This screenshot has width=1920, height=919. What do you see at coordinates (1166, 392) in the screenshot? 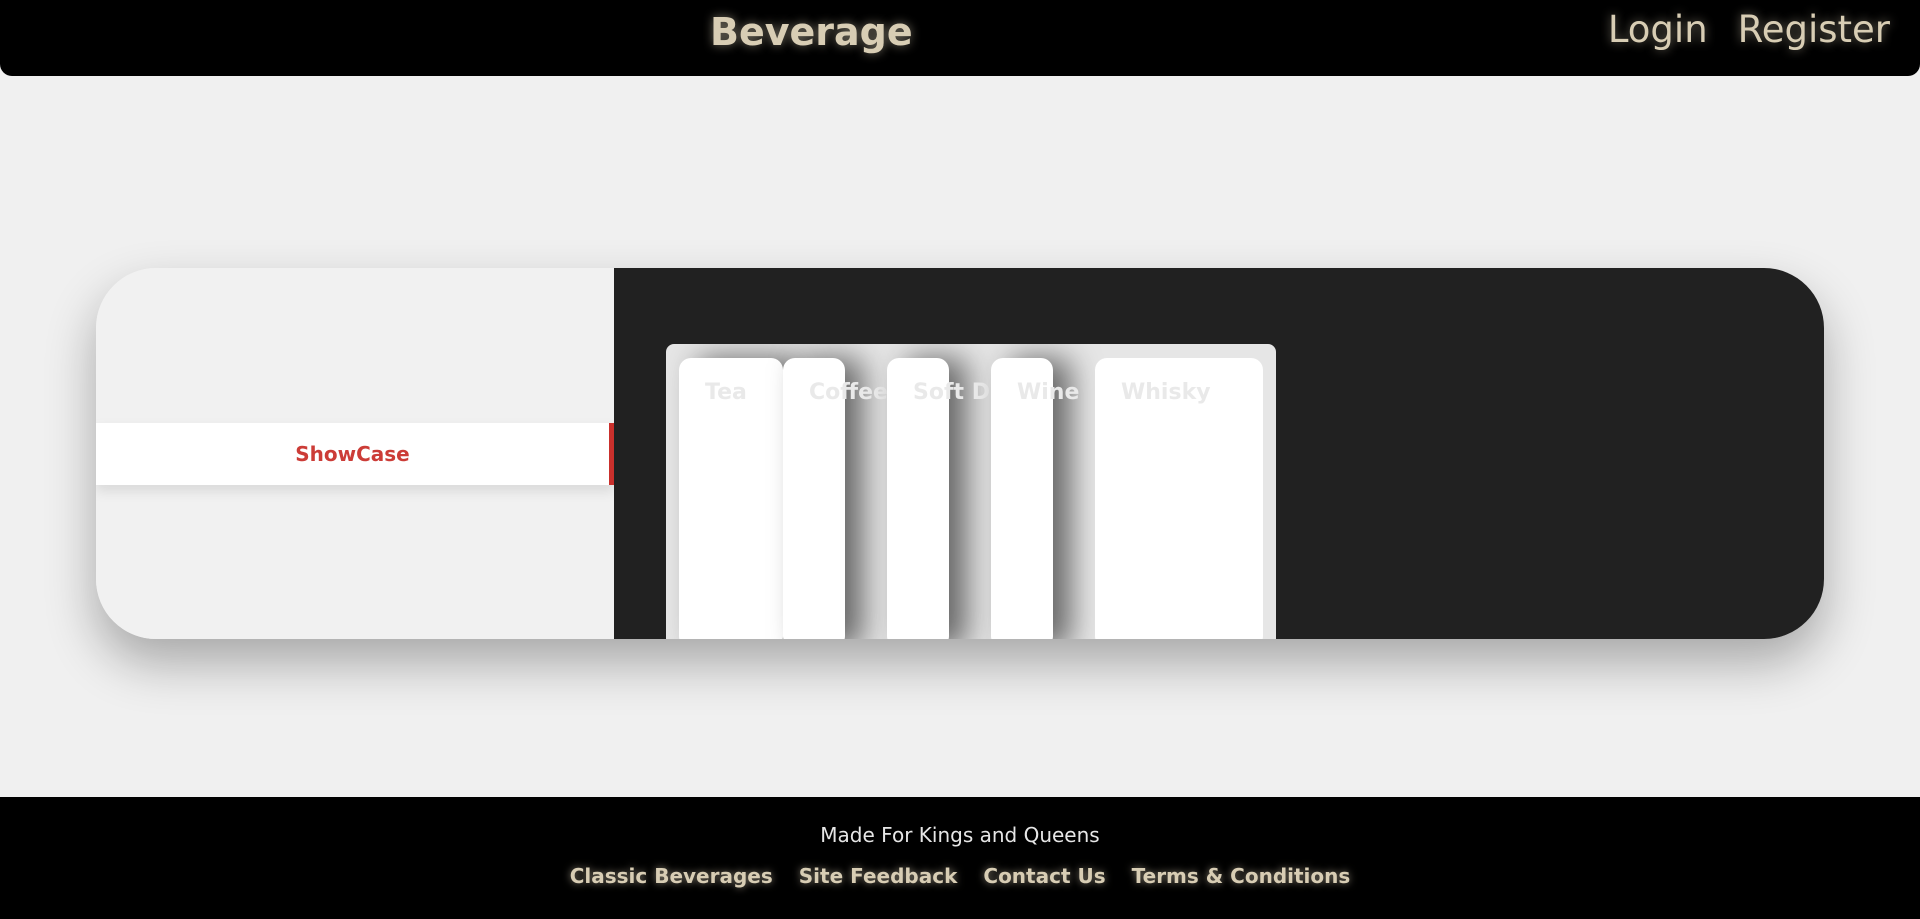
I see `panel-label: Whisky` at bounding box center [1166, 392].